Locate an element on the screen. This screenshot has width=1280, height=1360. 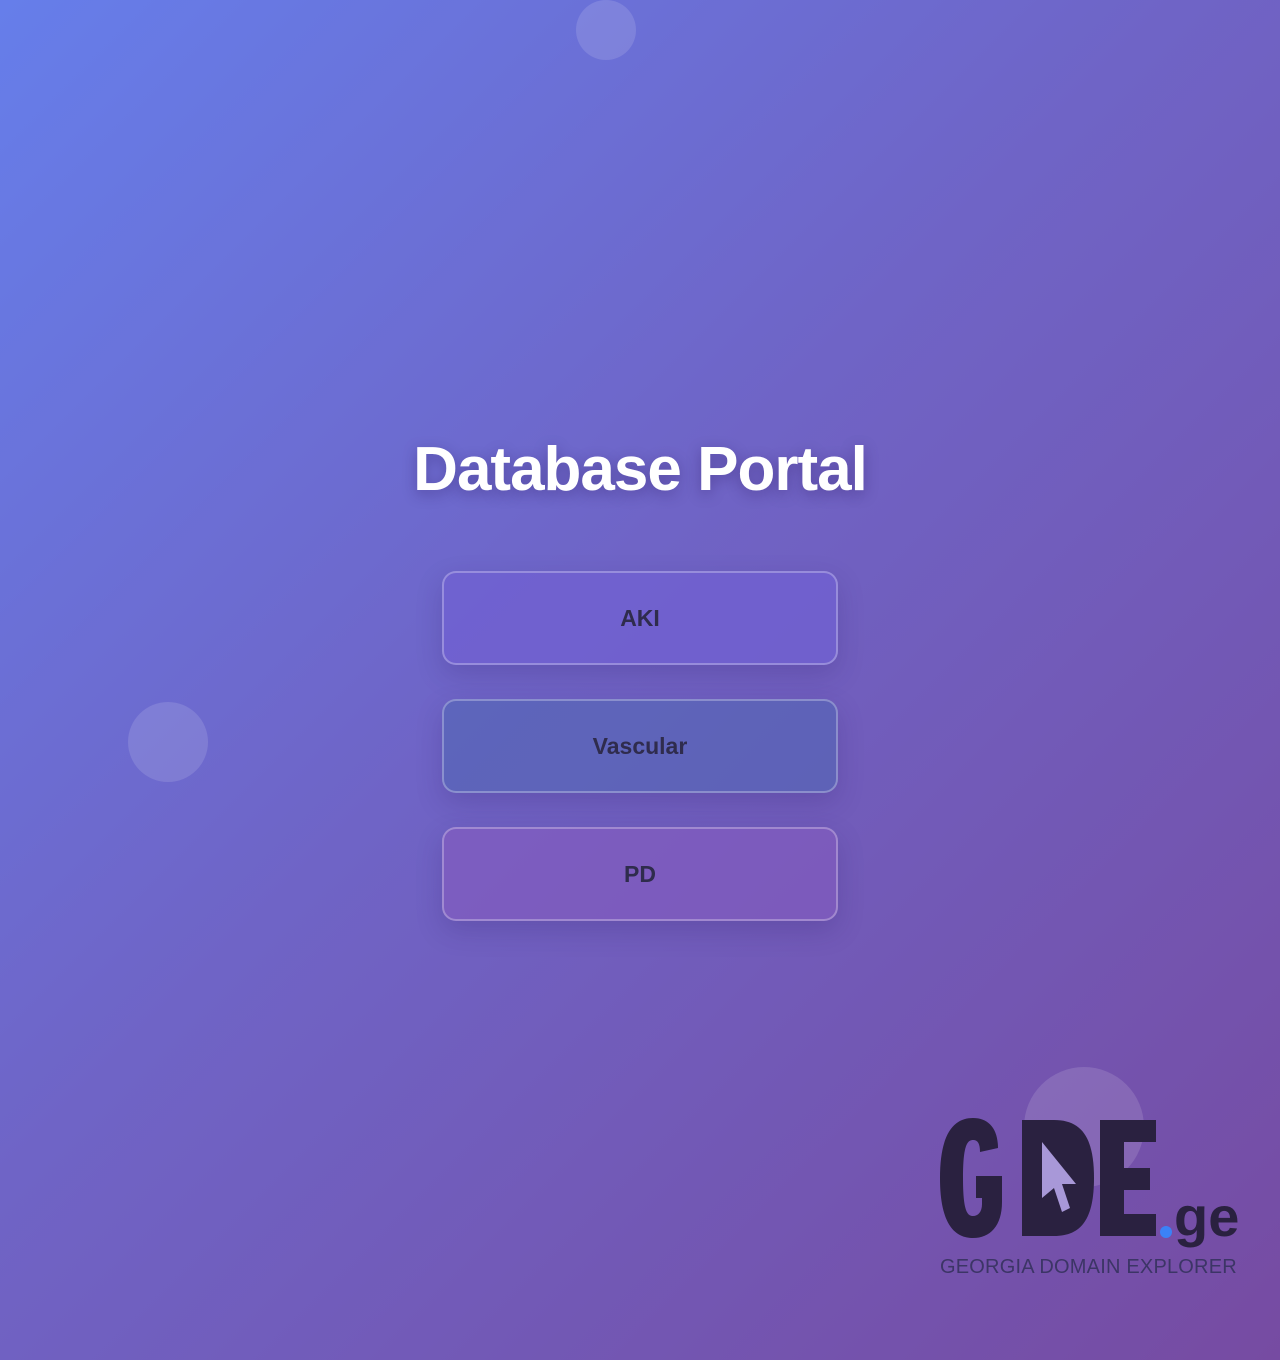
gde-logo-mark: ge is located at coordinates (1089, 1183).